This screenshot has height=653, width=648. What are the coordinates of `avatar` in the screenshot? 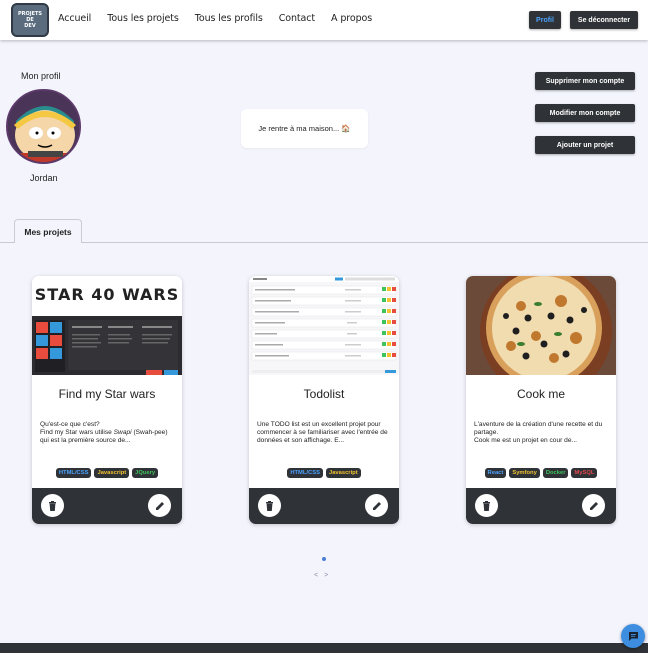 It's located at (43, 126).